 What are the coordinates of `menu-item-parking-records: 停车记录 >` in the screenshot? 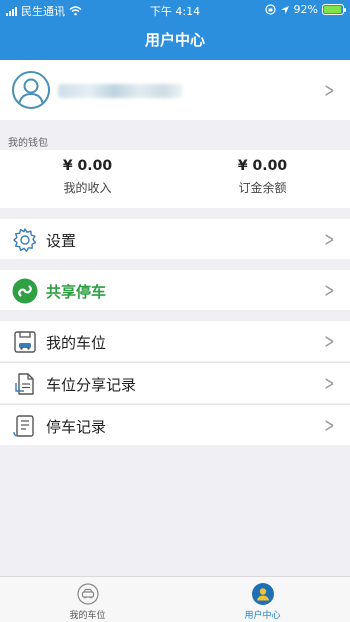 It's located at (175, 425).